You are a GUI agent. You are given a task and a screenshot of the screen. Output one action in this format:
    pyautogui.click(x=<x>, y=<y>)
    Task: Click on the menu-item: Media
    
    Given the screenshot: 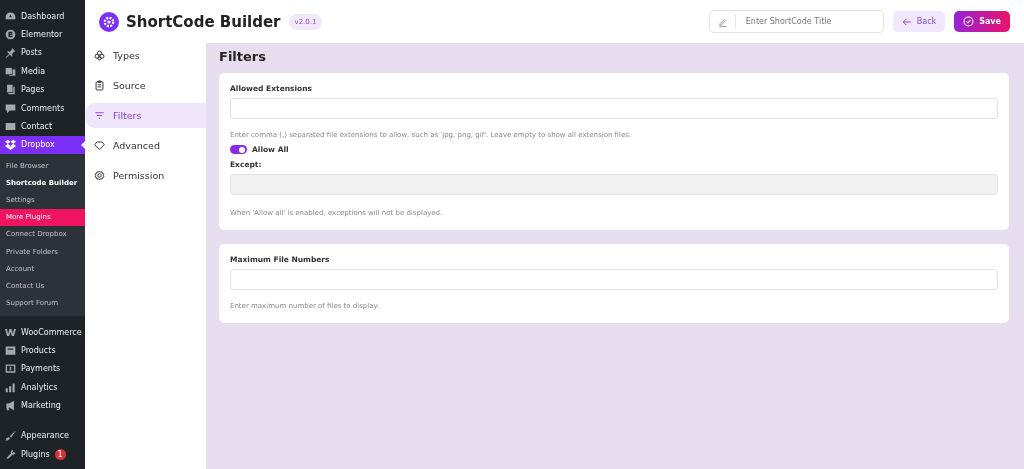 What is the action you would take?
    pyautogui.click(x=42, y=71)
    